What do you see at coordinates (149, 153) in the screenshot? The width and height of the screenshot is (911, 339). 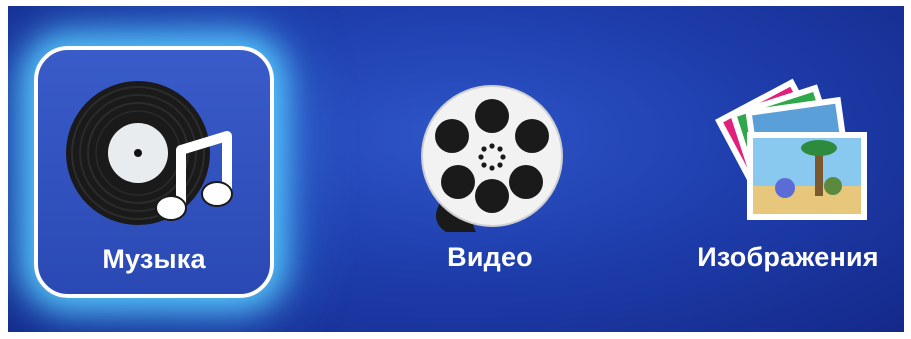 I see `vinyl-record-music-icon` at bounding box center [149, 153].